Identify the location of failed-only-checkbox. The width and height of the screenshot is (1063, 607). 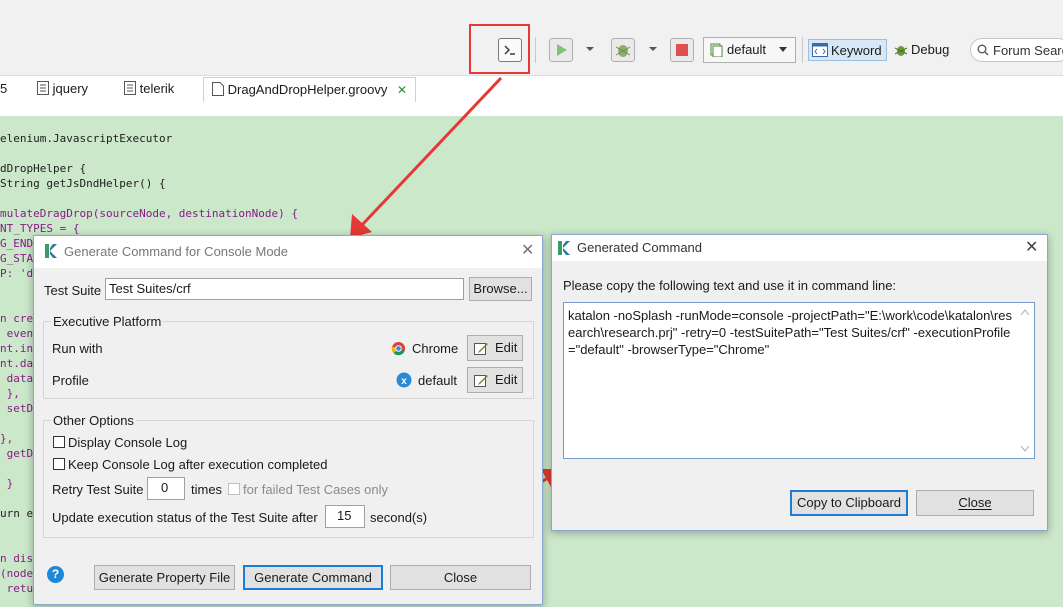
(234, 489).